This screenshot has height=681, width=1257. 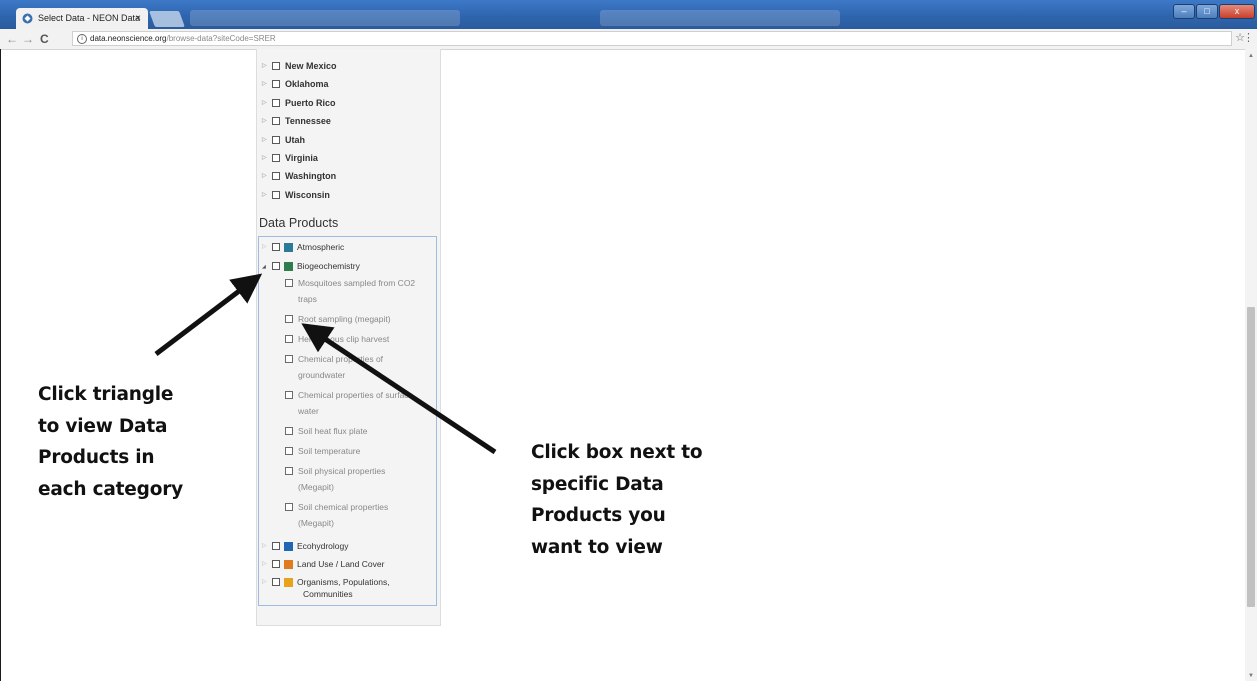 I want to click on annotation-arrows, so click(x=325, y=364).